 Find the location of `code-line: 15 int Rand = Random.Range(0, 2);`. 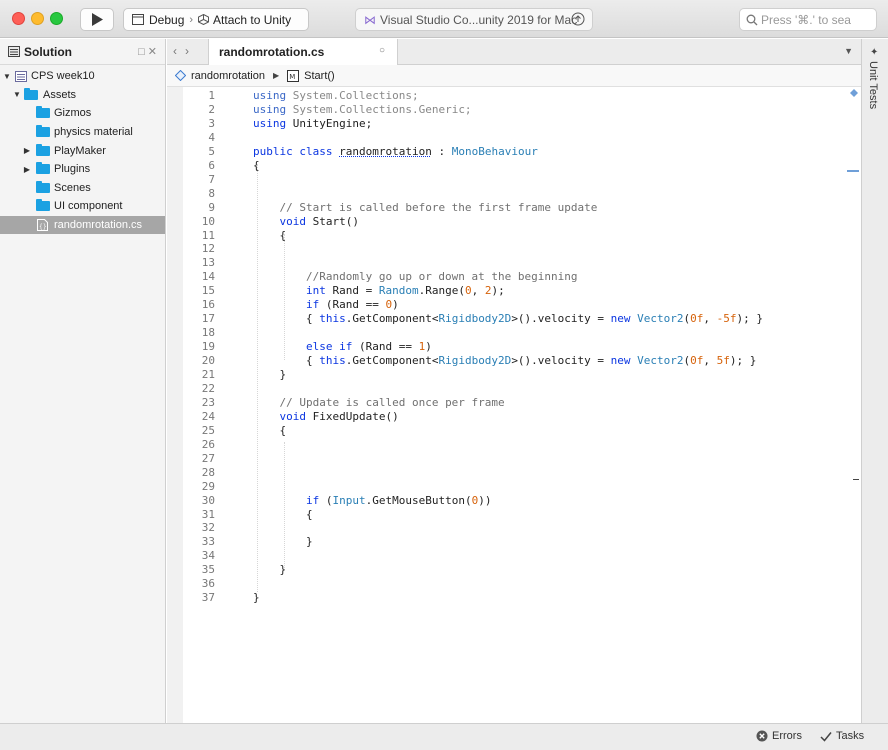

code-line: 15 int Rand = Random.Range(0, 2); is located at coordinates (507, 291).